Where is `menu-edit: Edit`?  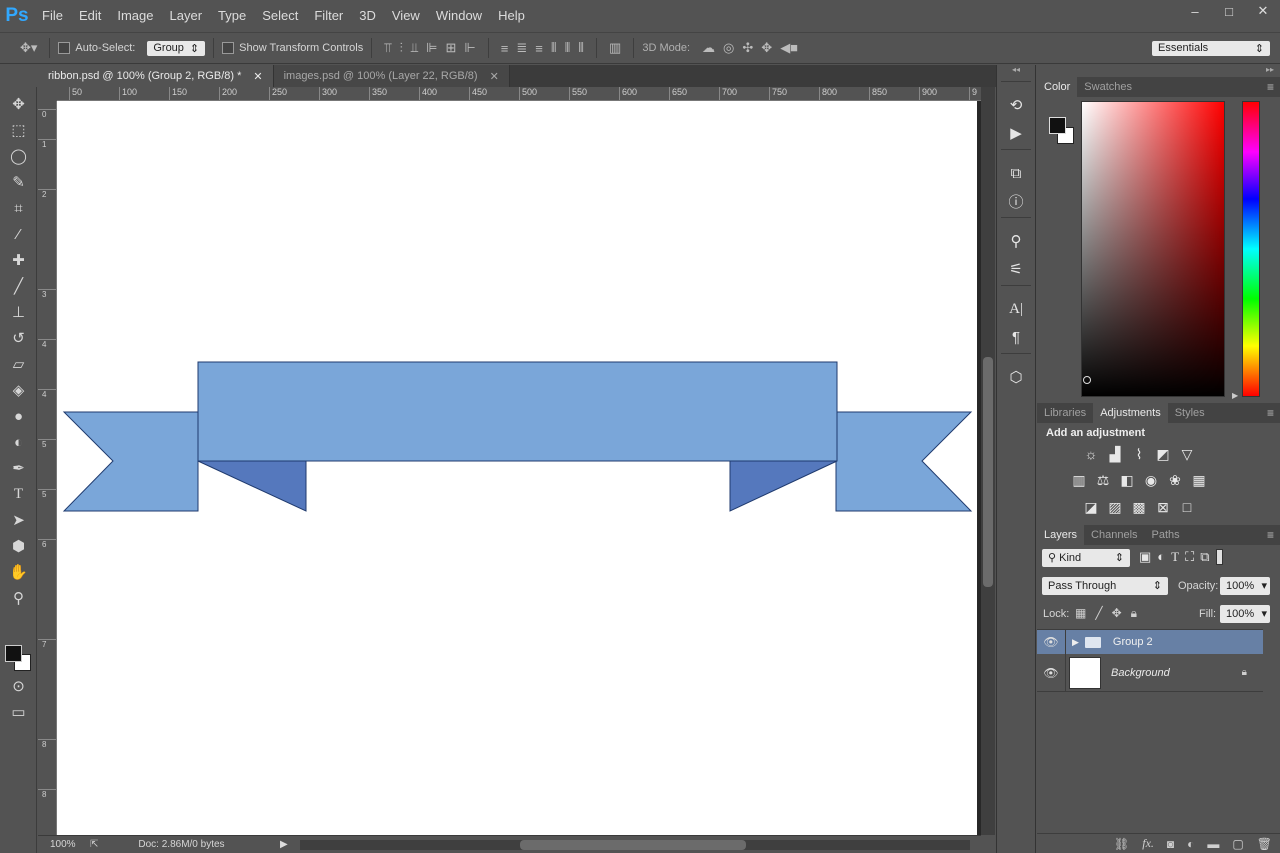 menu-edit: Edit is located at coordinates (90, 16).